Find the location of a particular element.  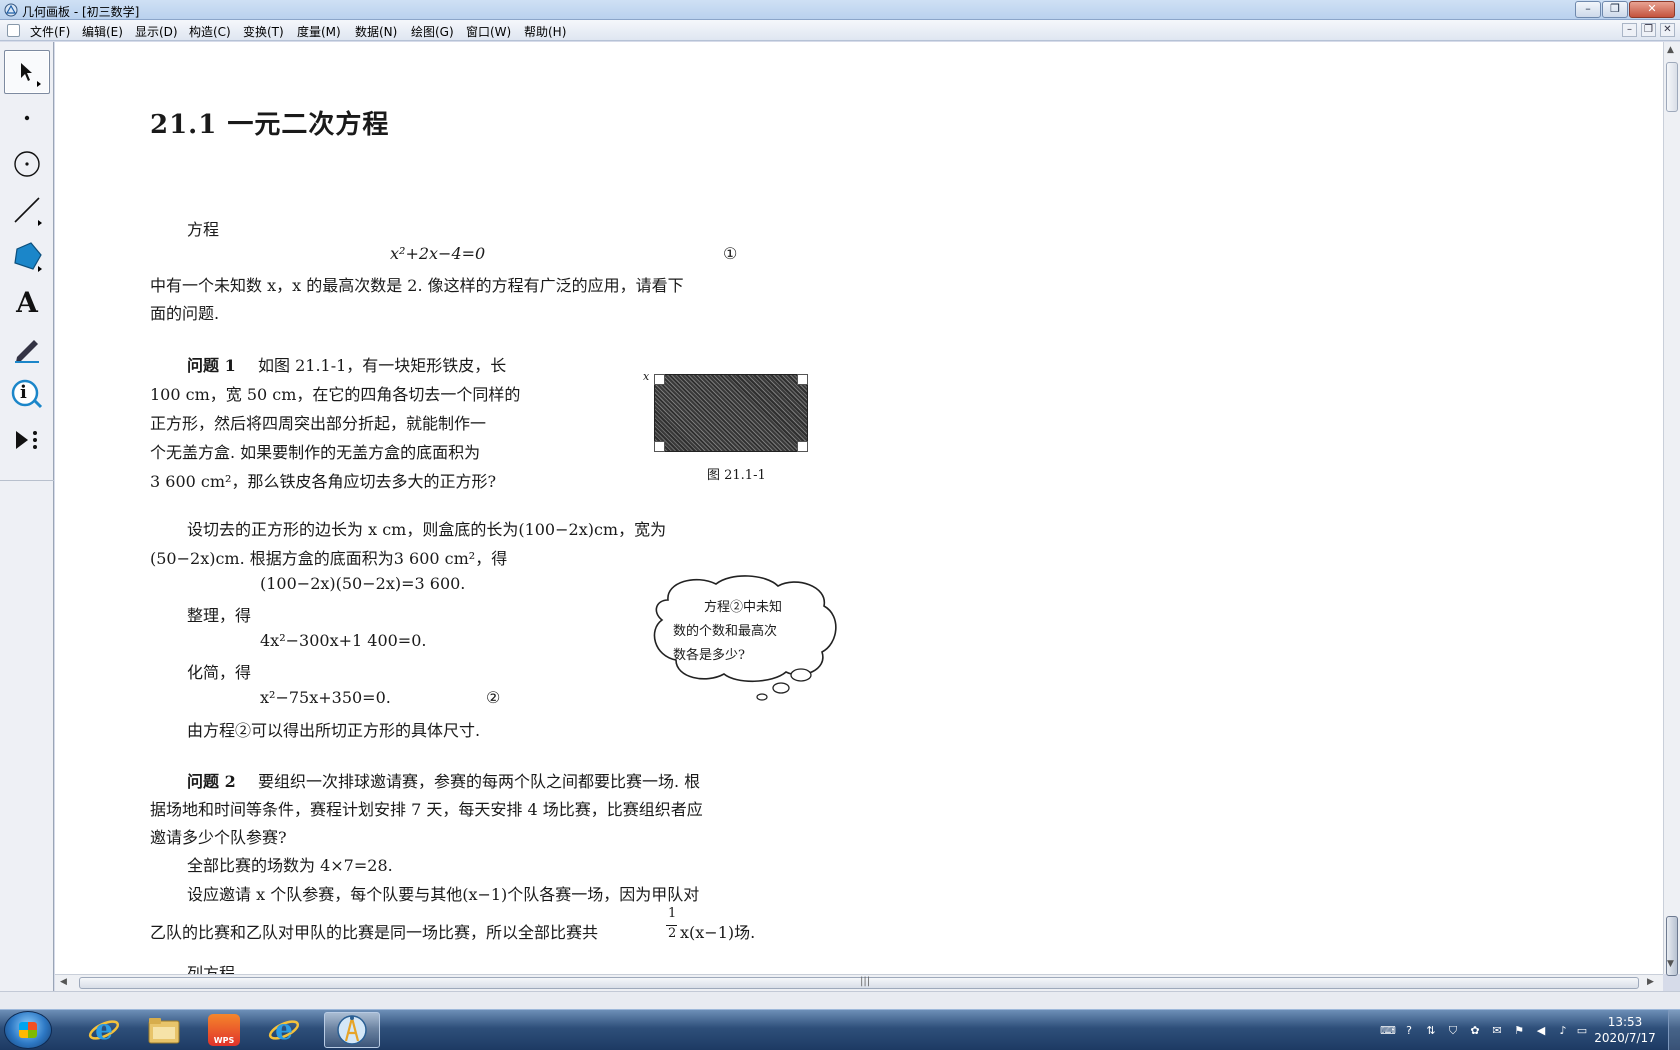

marker-tool is located at coordinates (27, 348).